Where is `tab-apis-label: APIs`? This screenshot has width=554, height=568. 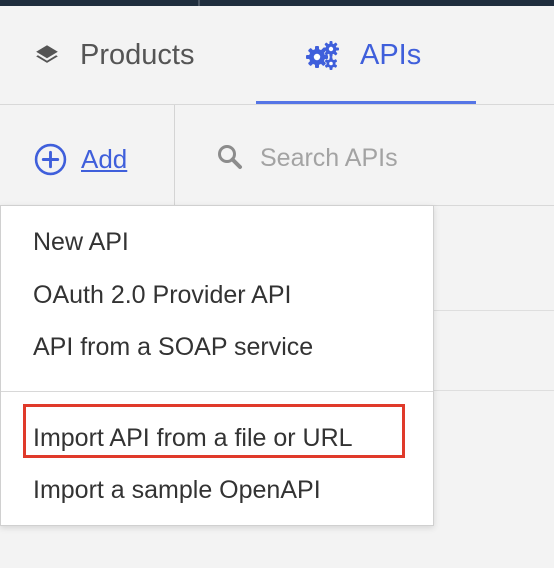 tab-apis-label: APIs is located at coordinates (391, 54).